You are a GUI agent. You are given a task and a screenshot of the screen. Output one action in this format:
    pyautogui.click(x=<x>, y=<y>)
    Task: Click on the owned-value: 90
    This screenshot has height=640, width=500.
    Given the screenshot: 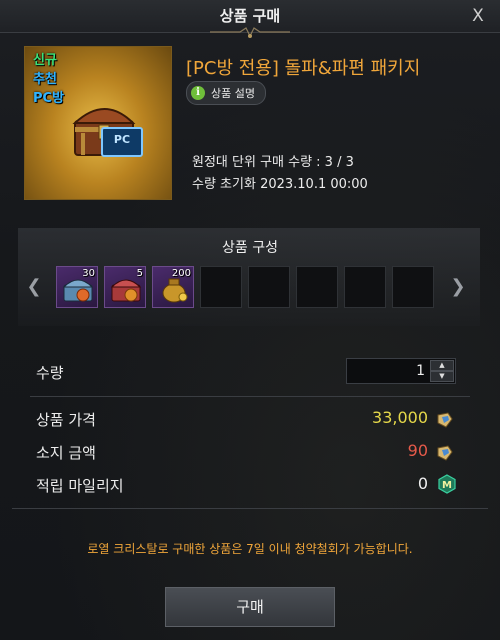 What is the action you would take?
    pyautogui.click(x=417, y=450)
    